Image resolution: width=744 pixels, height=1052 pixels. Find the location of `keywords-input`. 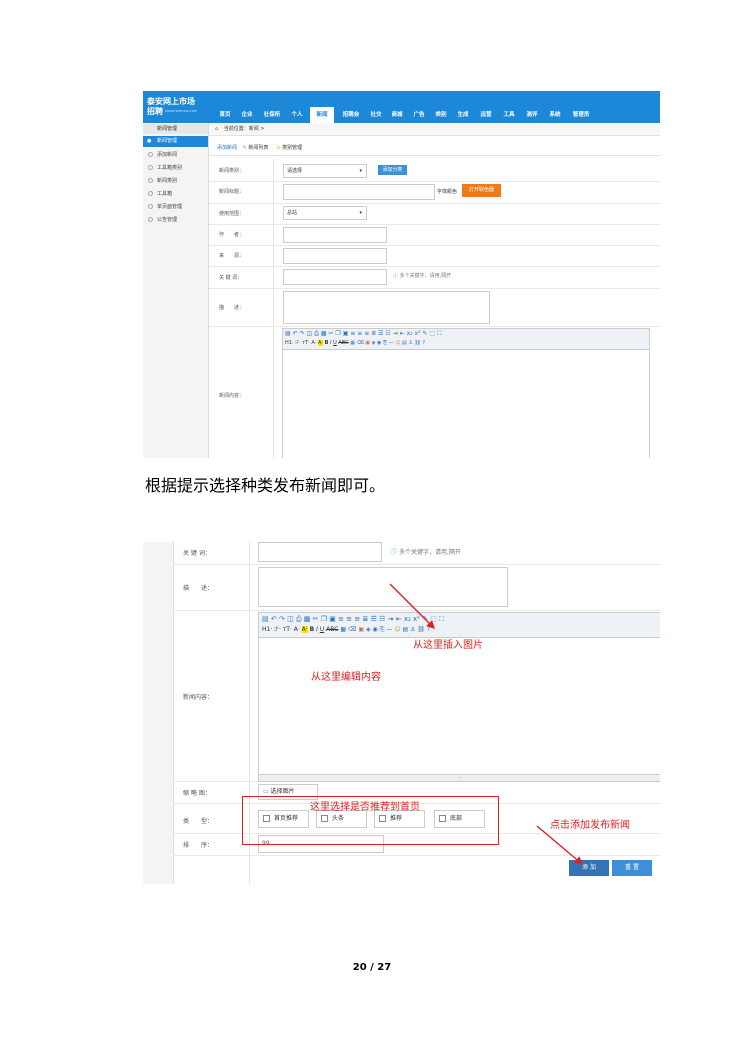

keywords-input is located at coordinates (335, 277).